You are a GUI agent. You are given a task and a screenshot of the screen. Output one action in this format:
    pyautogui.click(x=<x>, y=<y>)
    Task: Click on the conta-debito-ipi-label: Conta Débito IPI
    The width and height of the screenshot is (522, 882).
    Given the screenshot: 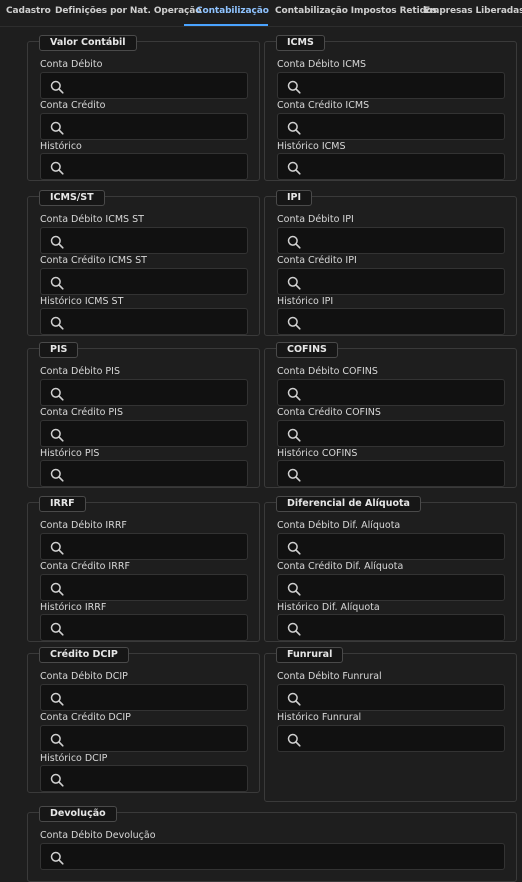 What is the action you would take?
    pyautogui.click(x=315, y=219)
    